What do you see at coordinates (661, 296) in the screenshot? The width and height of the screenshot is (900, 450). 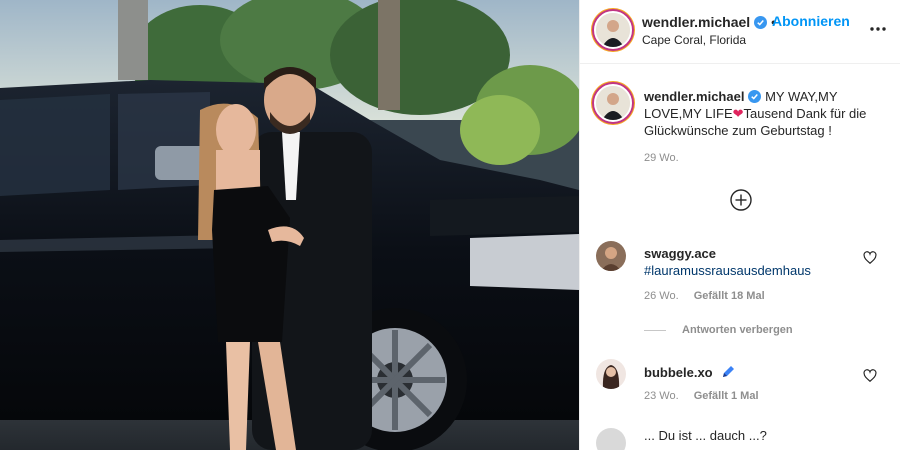 I see `comment-timestamp: 26 Wo.` at bounding box center [661, 296].